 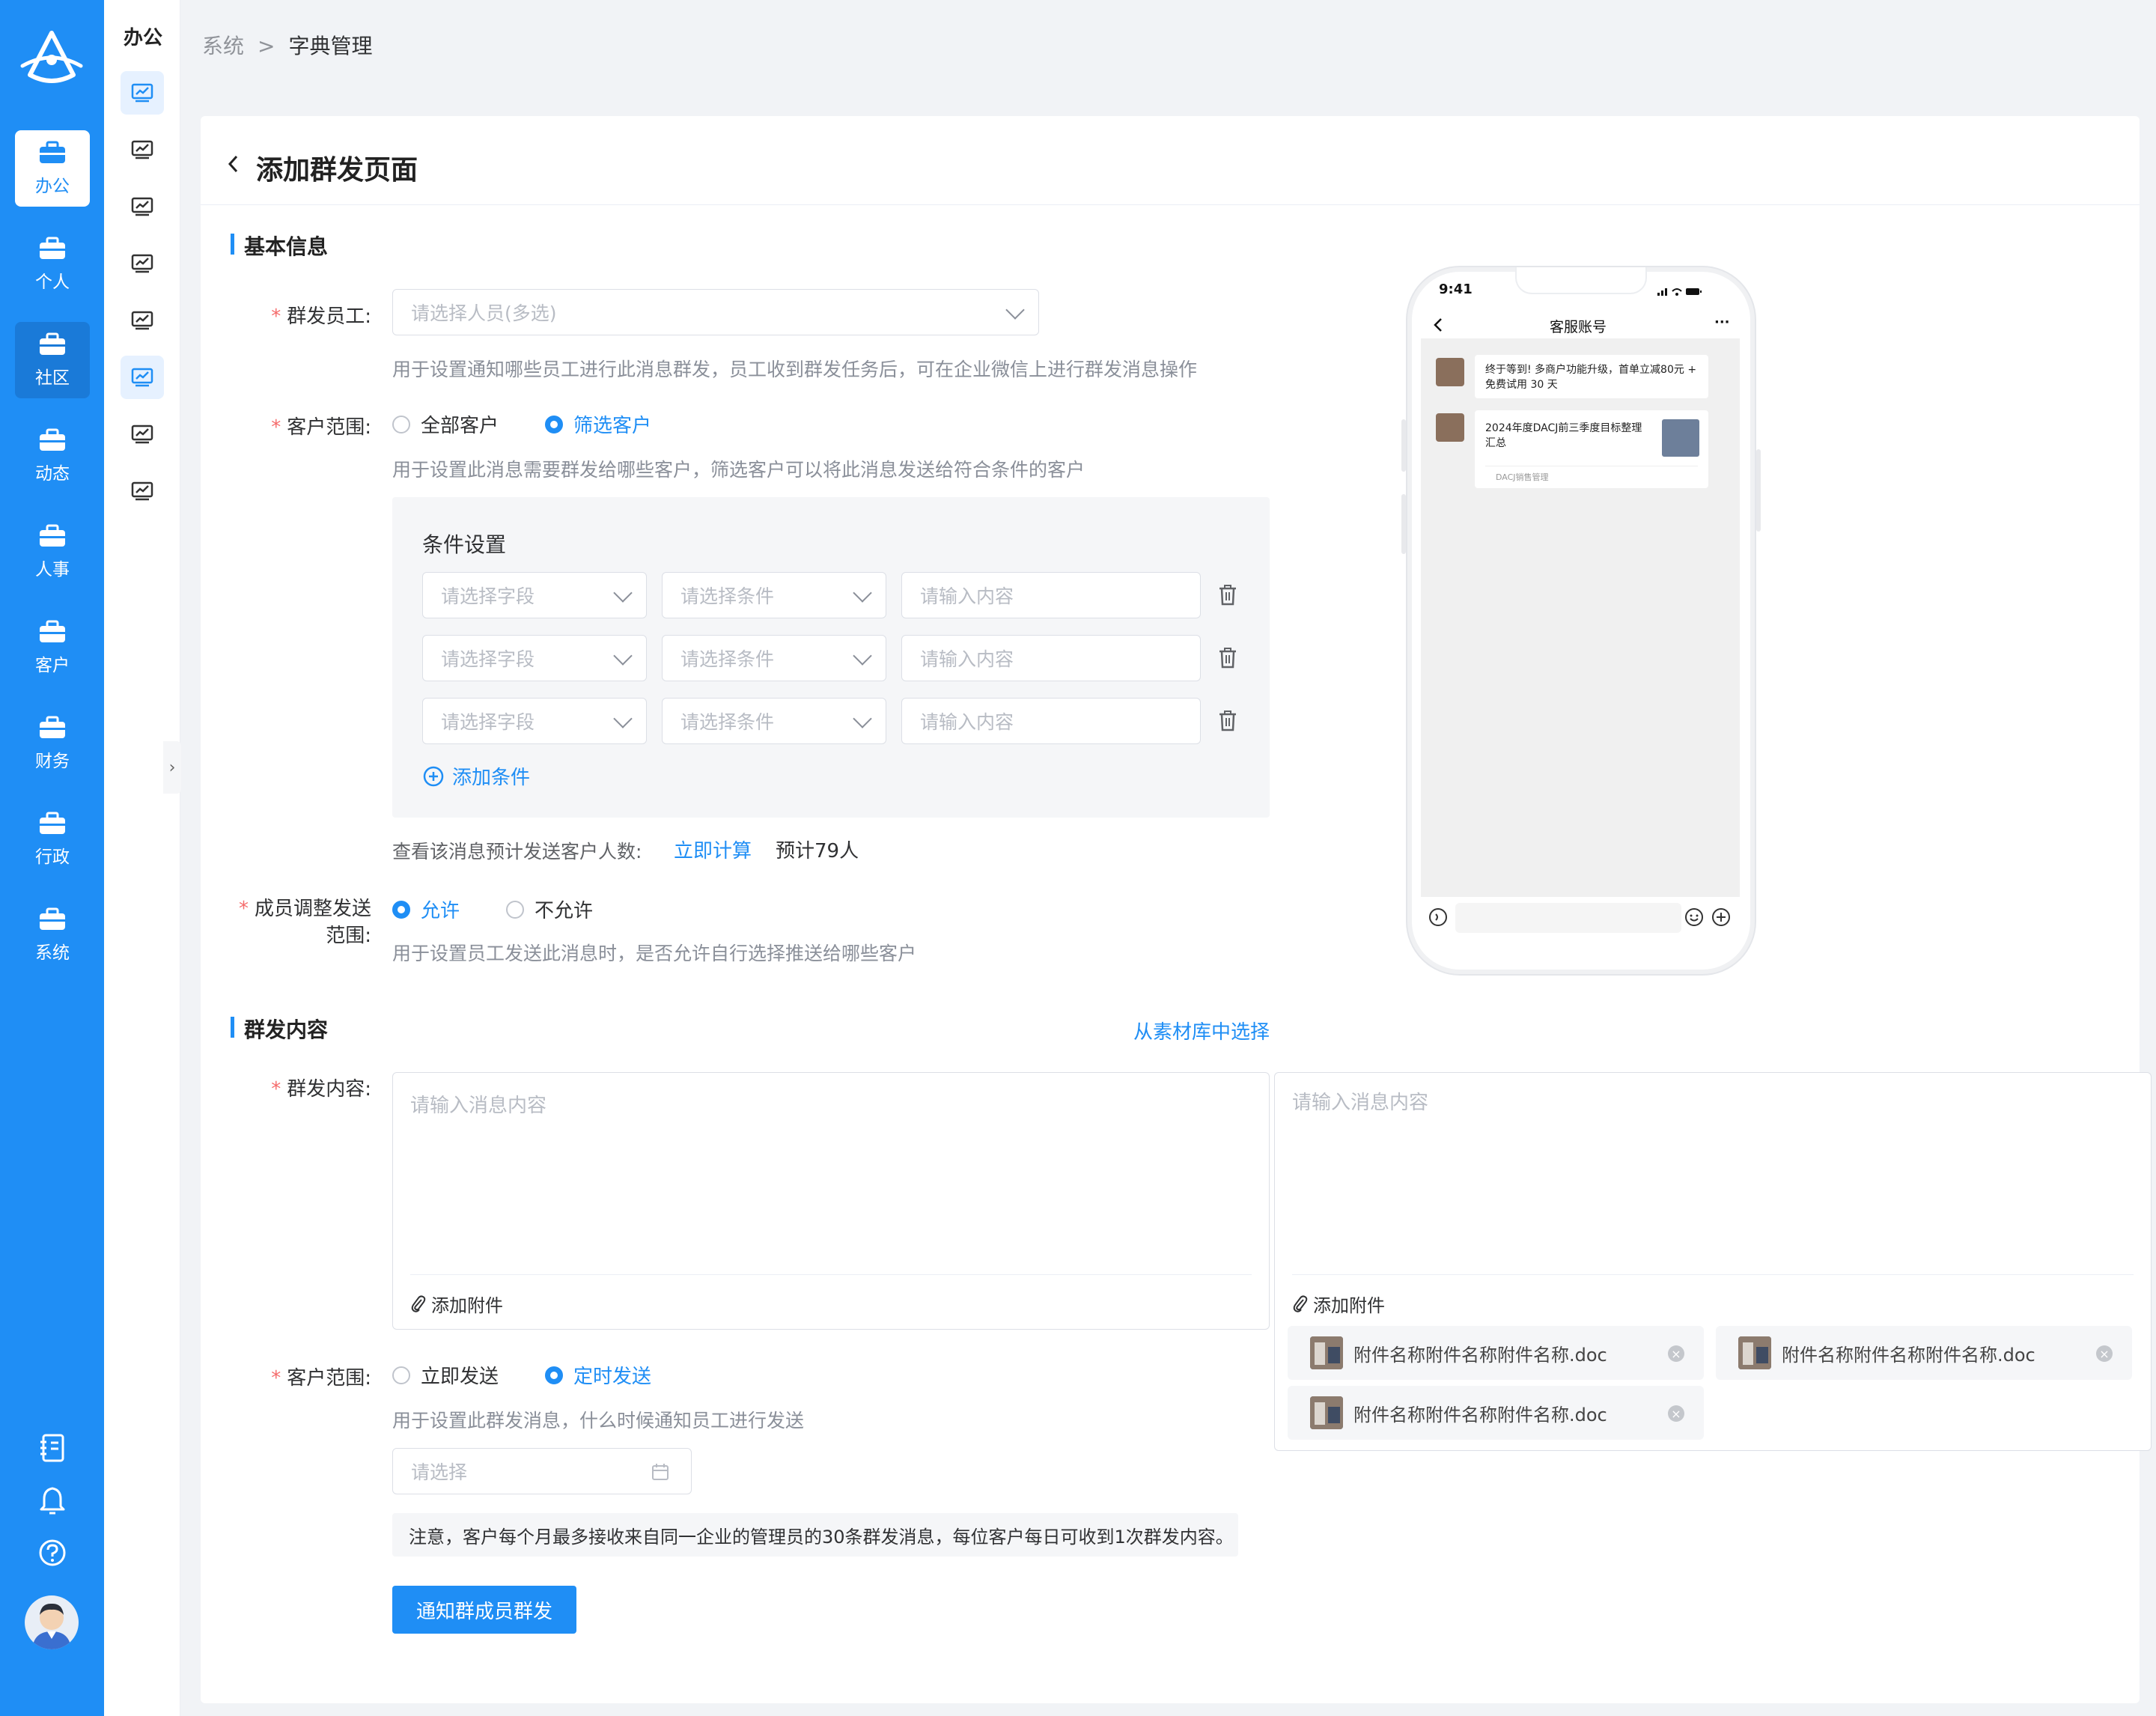 What do you see at coordinates (52, 665) in the screenshot?
I see `nav-item-label: 客户` at bounding box center [52, 665].